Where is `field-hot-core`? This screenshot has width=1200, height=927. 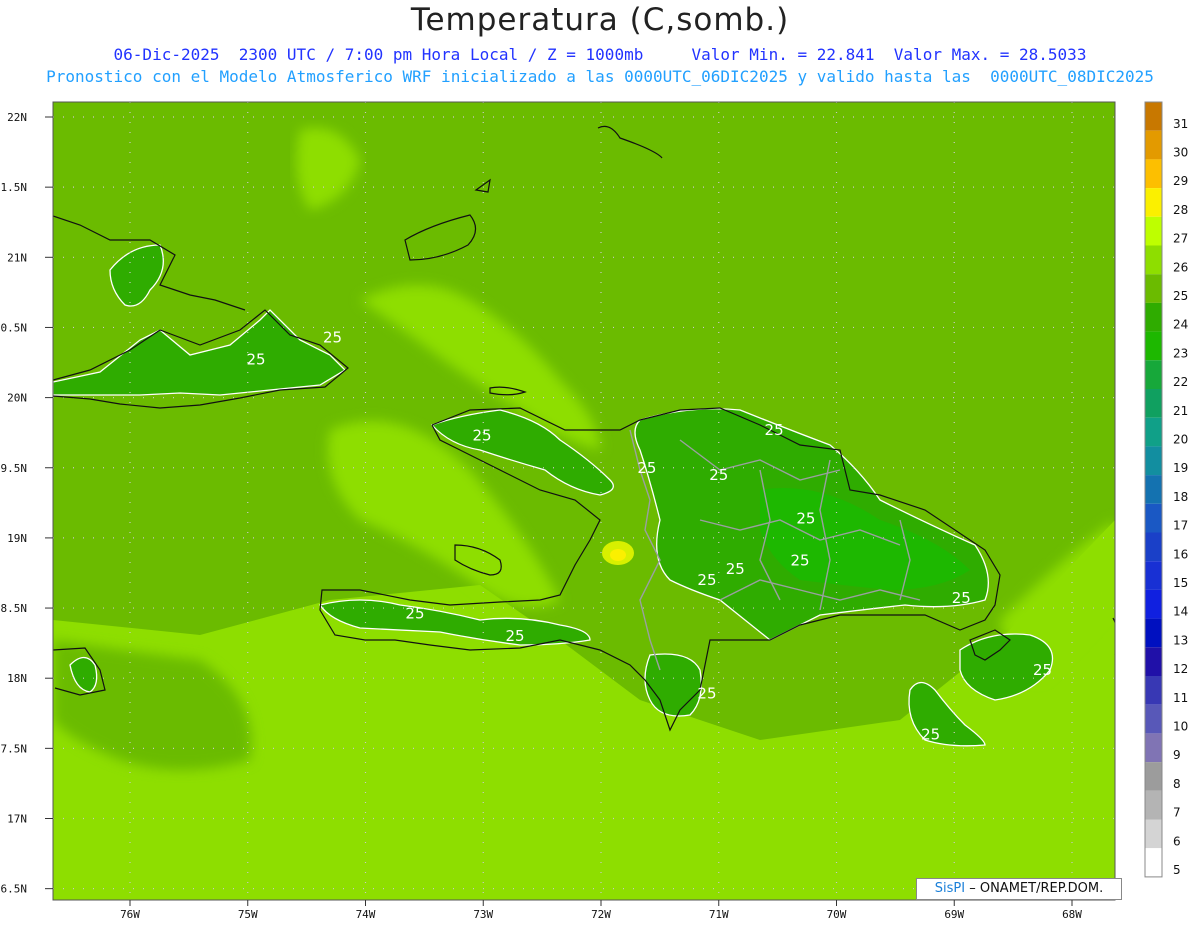
field-hot-core is located at coordinates (618, 555).